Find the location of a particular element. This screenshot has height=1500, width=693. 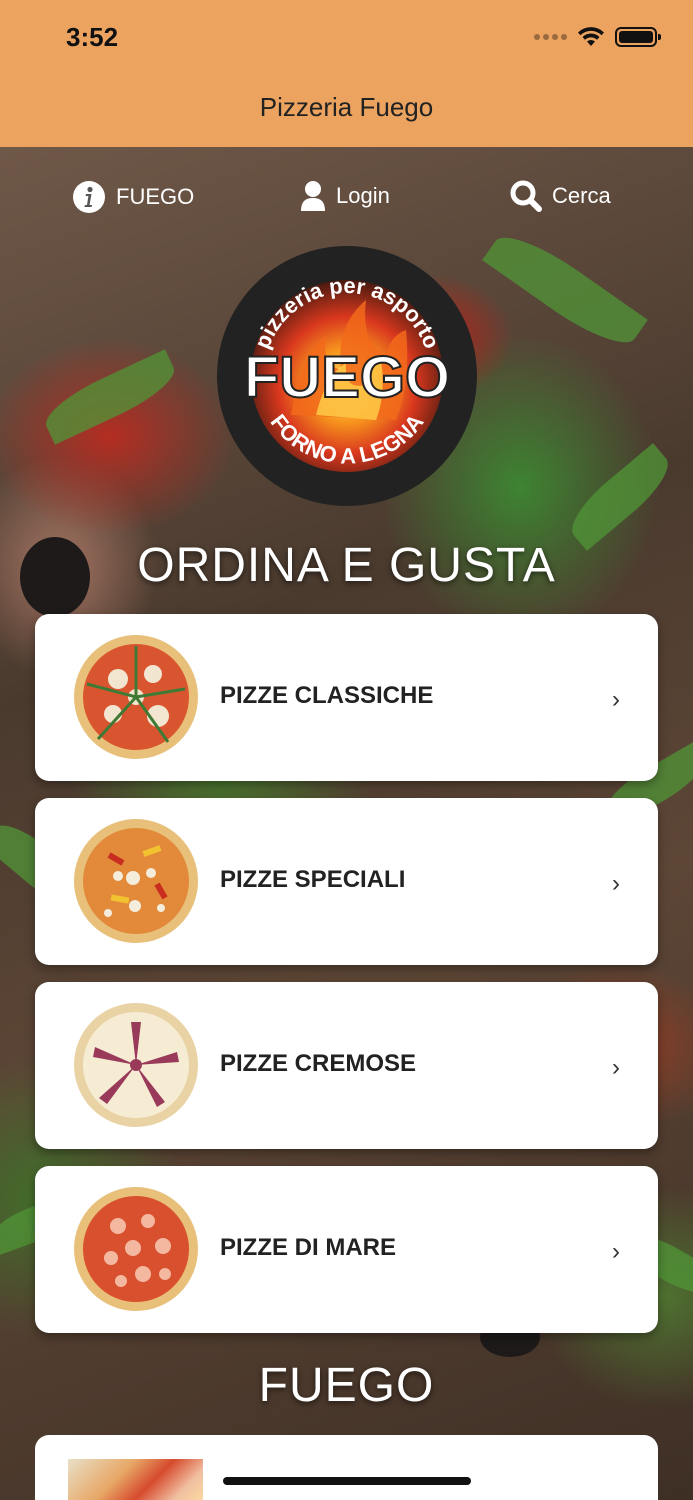

fuego-logo: pizzeria per asporto FUEGO FORNO A LEGNA is located at coordinates (347, 376).